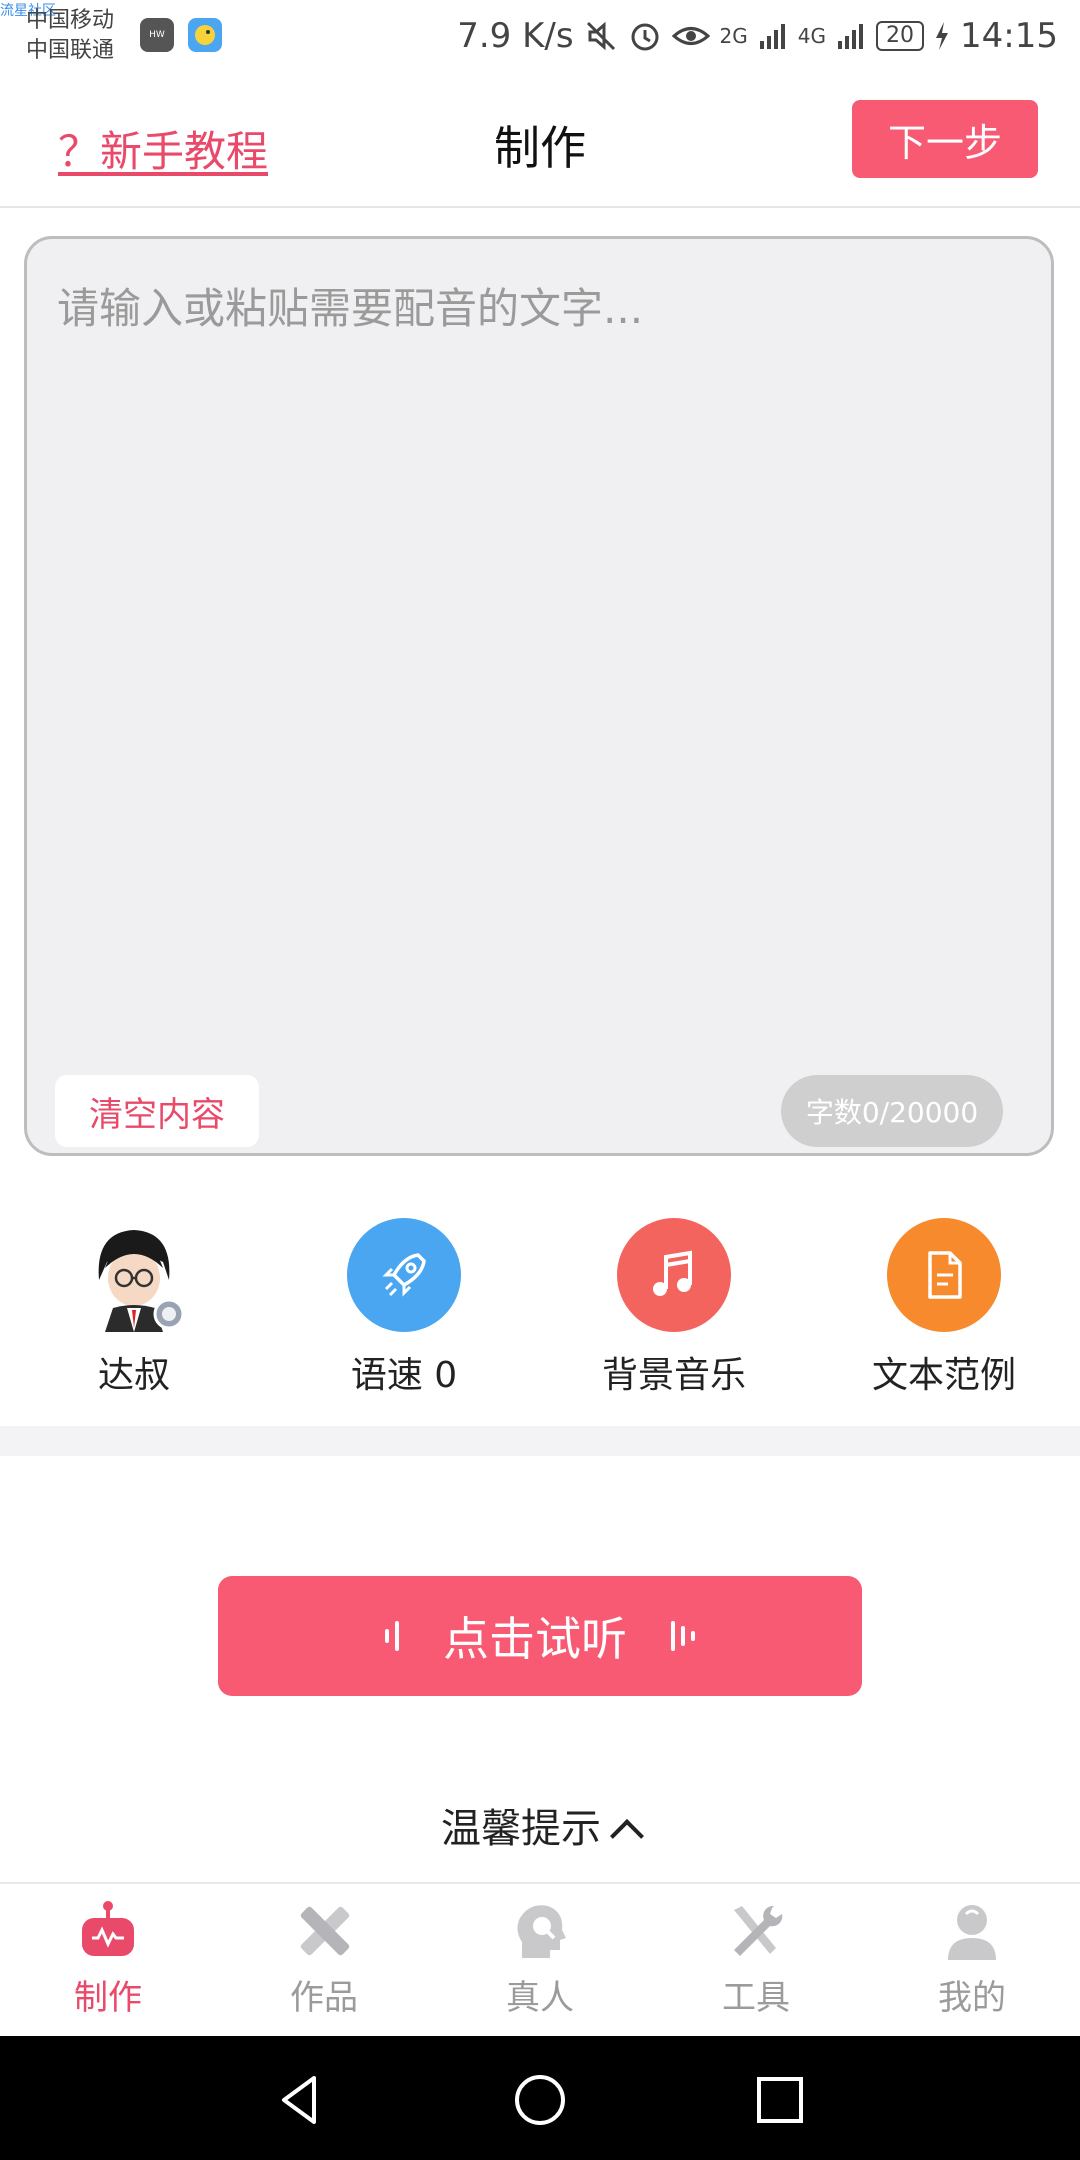 The image size is (1080, 2160). I want to click on net-speed: 7.9 K/s, so click(515, 36).